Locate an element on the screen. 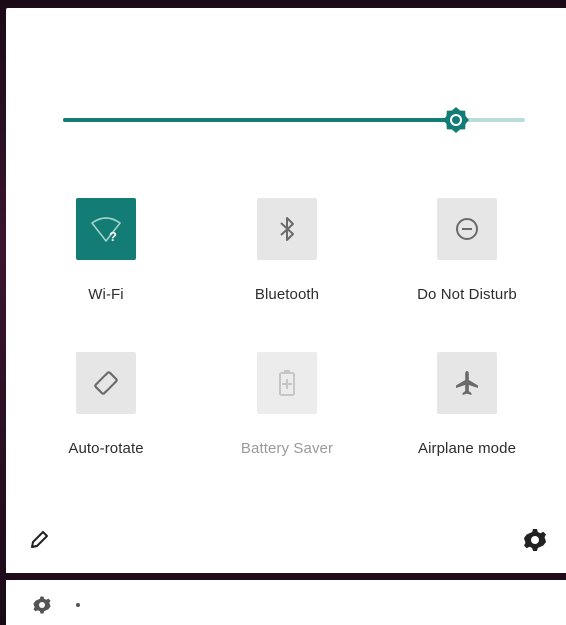  tile-wifi: ? Wi-Fi is located at coordinates (106, 250).